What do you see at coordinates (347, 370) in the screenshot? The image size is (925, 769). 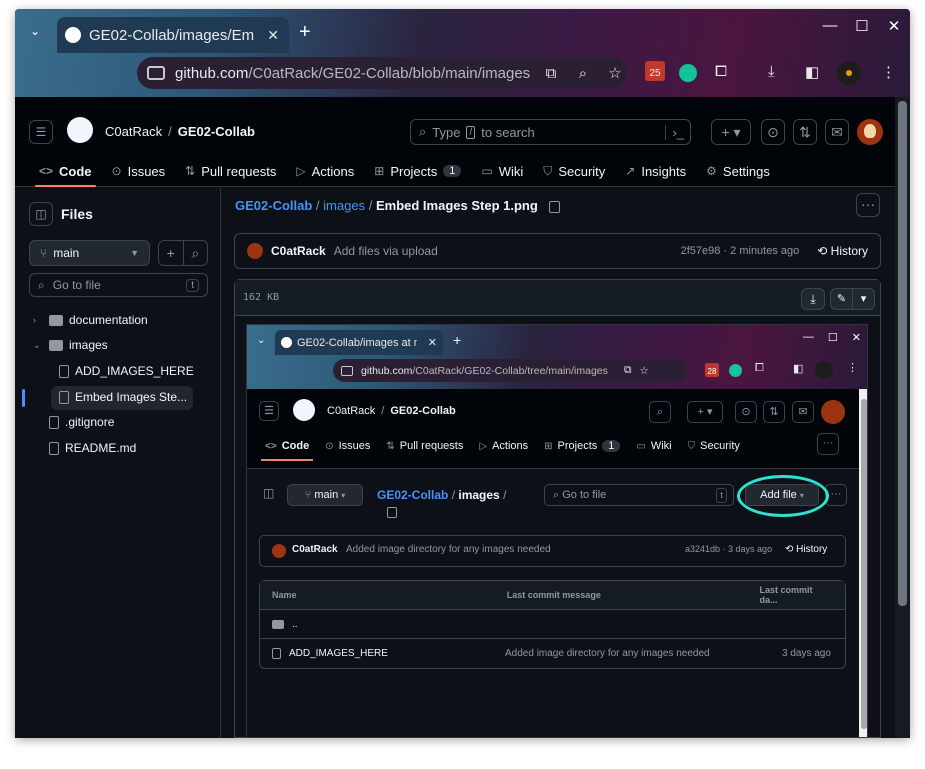 I see `shot-site-info-icon` at bounding box center [347, 370].